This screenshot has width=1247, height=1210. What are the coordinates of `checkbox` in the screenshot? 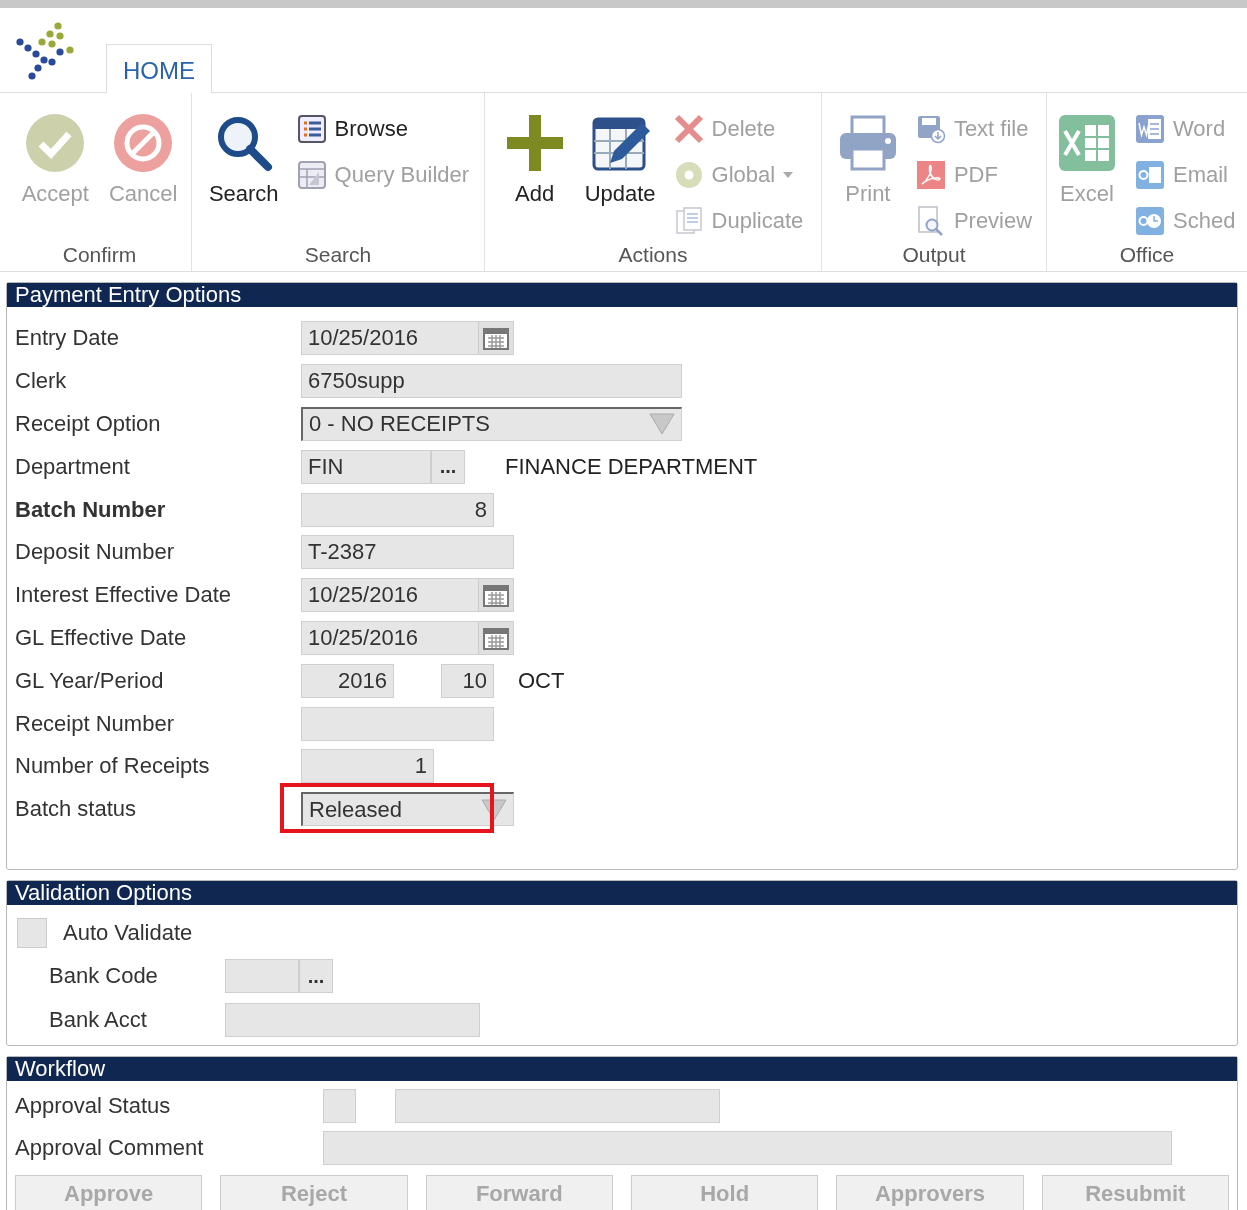 It's located at (32, 933).